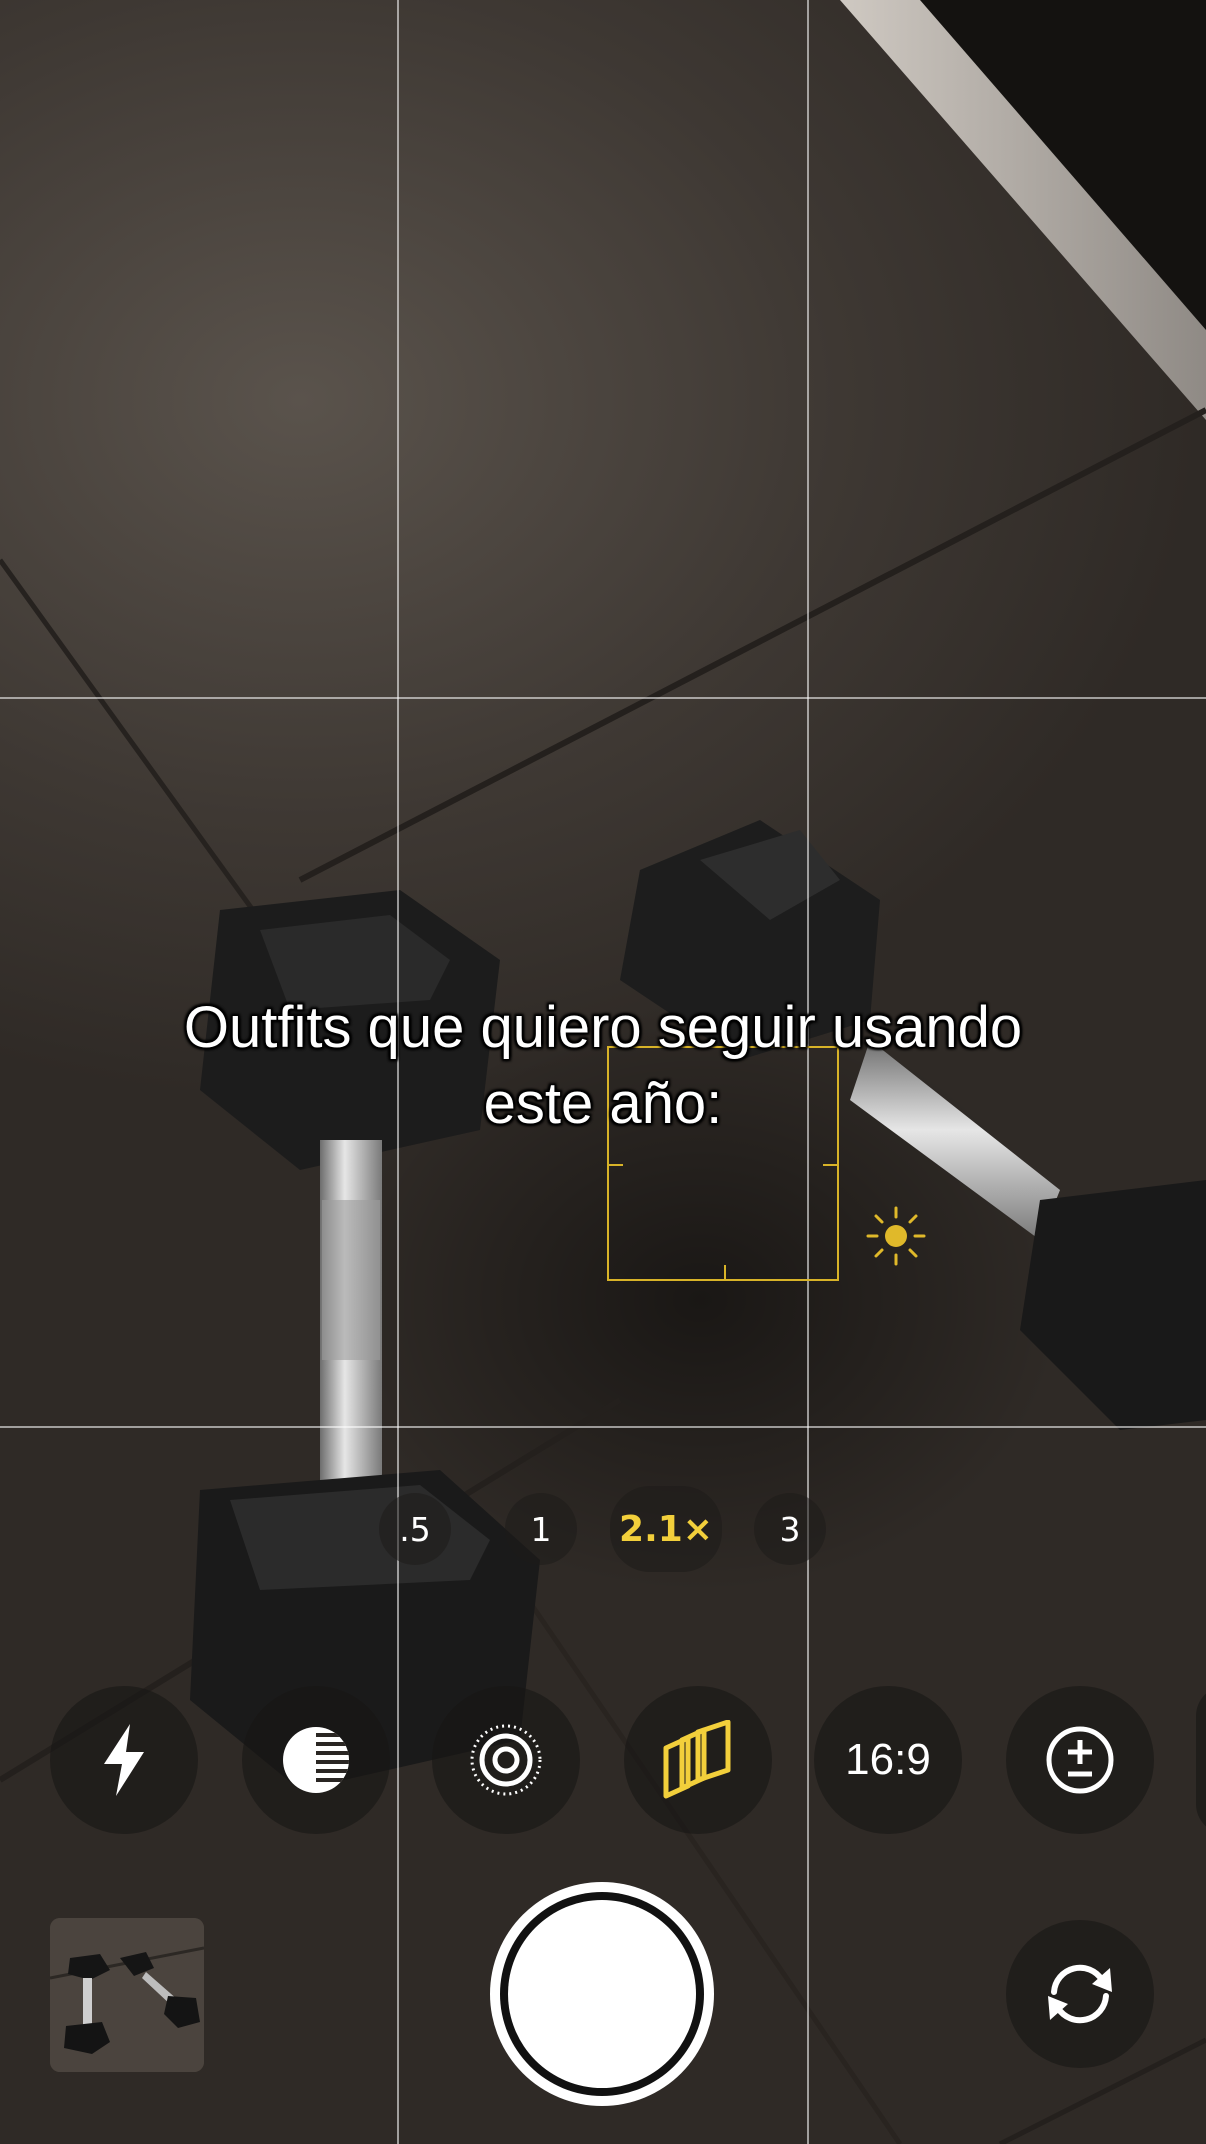  I want to click on flip-camera-icon, so click(1080, 1994).